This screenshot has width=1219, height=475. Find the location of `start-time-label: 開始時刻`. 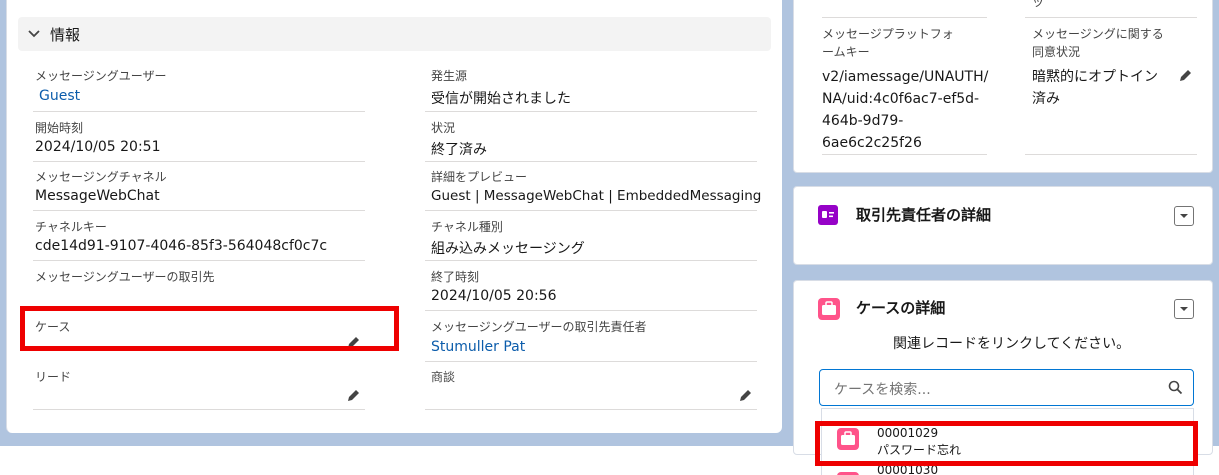

start-time-label: 開始時刻 is located at coordinates (59, 128).